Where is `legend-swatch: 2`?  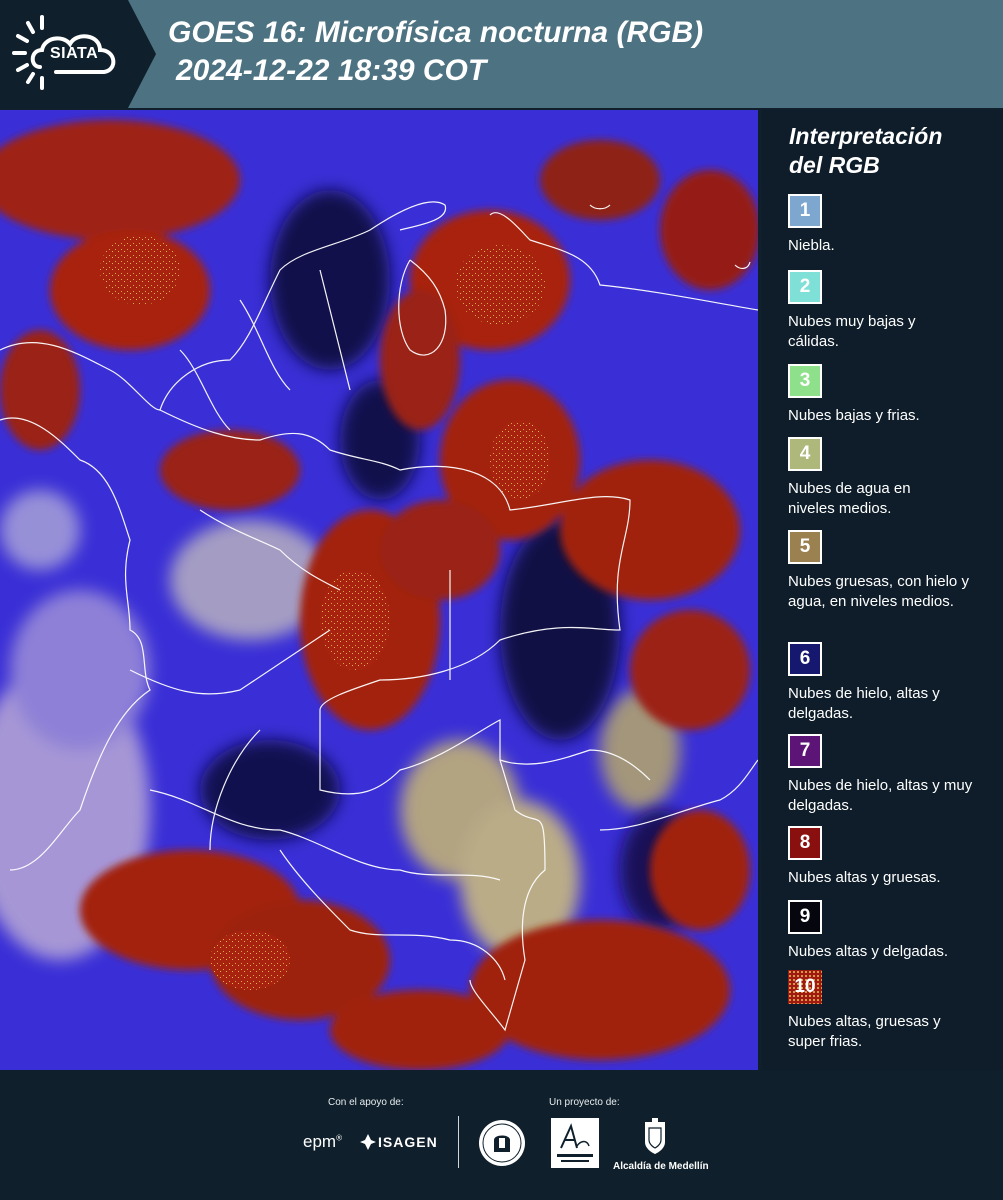
legend-swatch: 2 is located at coordinates (805, 287).